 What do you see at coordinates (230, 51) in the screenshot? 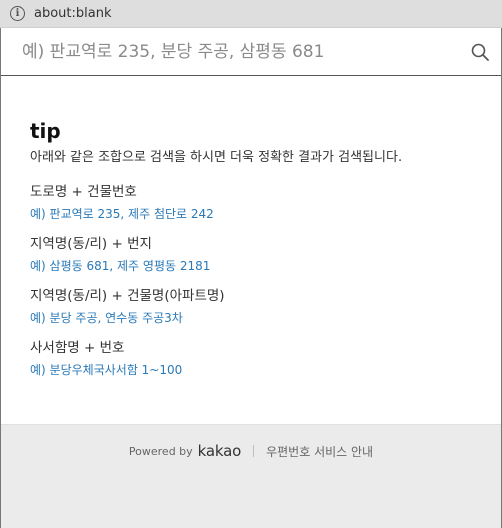
I see `search-input` at bounding box center [230, 51].